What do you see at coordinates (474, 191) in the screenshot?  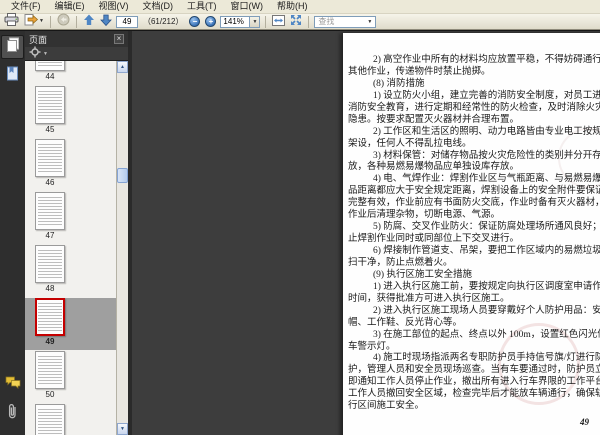 I see `text-line: 品距离都应大于安全规定距离，焊割设备上的安全附件要保证` at bounding box center [474, 191].